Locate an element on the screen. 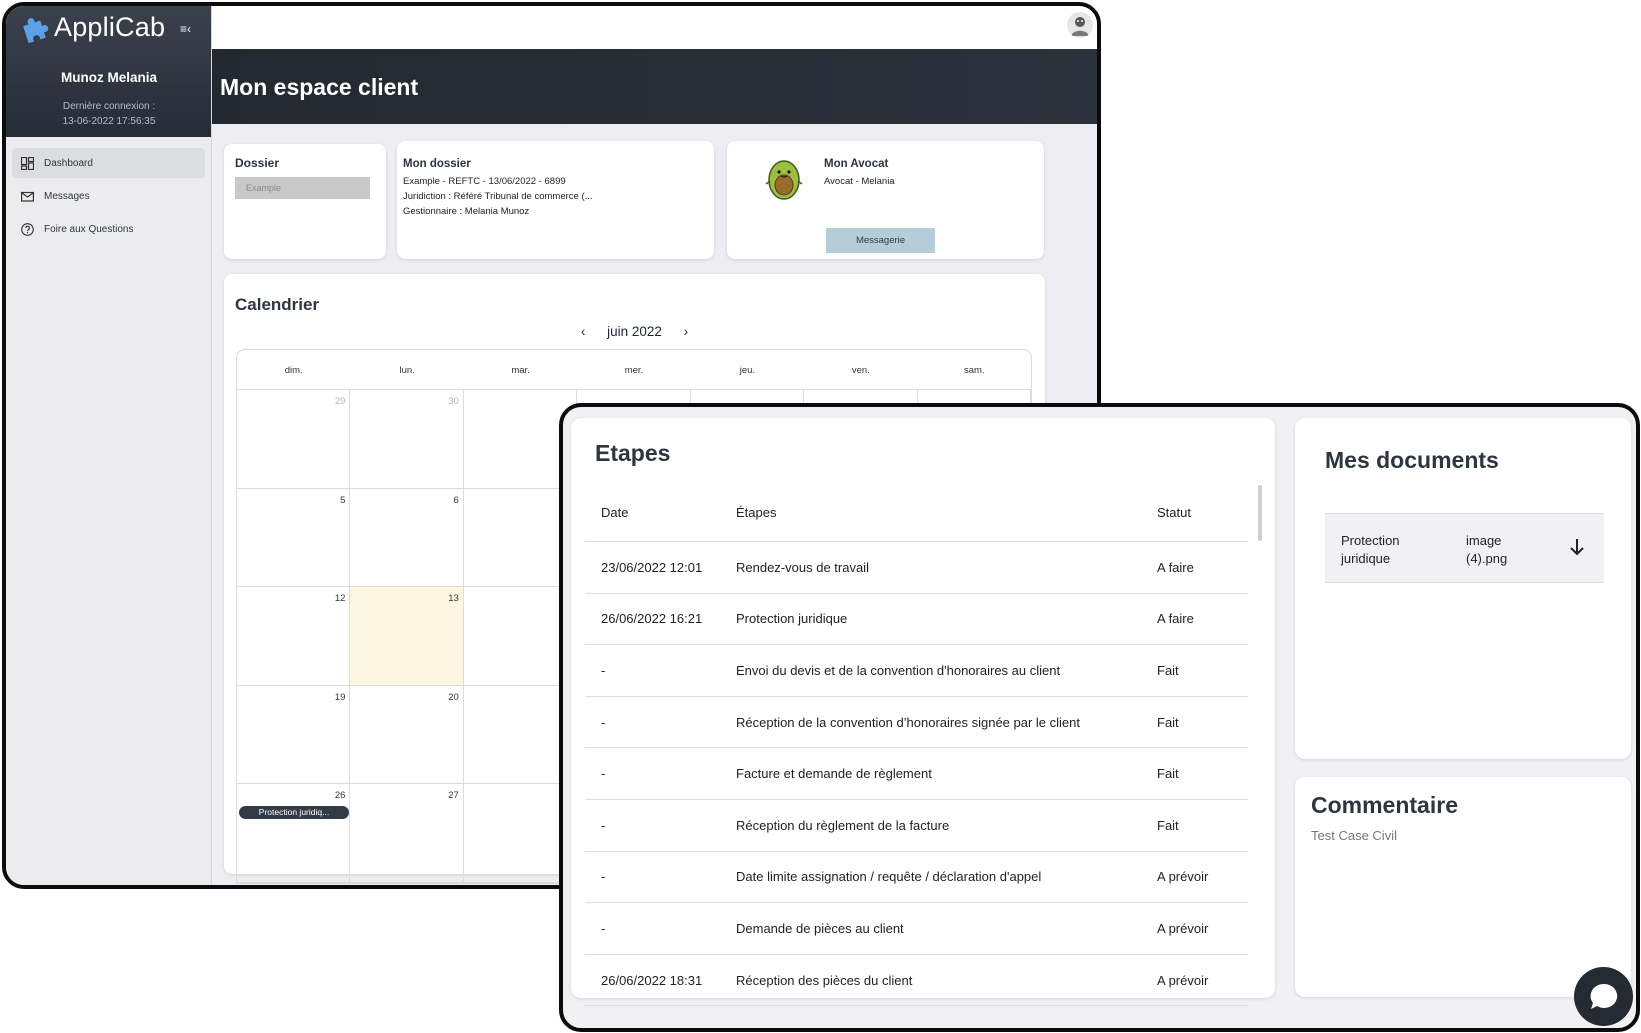 This screenshot has height=1033, width=1641. commentaire-text: Test Case Civil is located at coordinates (1354, 835).